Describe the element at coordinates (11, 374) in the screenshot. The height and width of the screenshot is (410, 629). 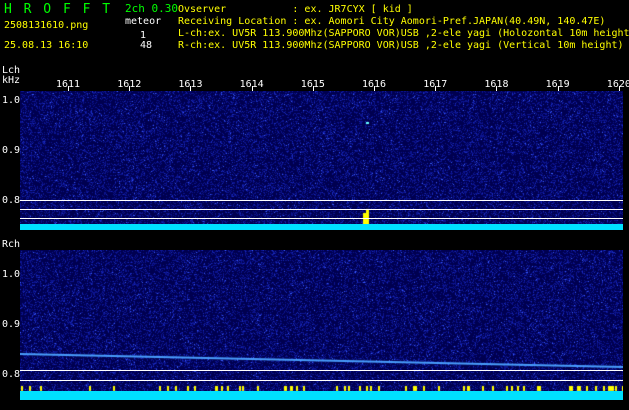
I see `rch-ytick-3: 0.8` at that location.